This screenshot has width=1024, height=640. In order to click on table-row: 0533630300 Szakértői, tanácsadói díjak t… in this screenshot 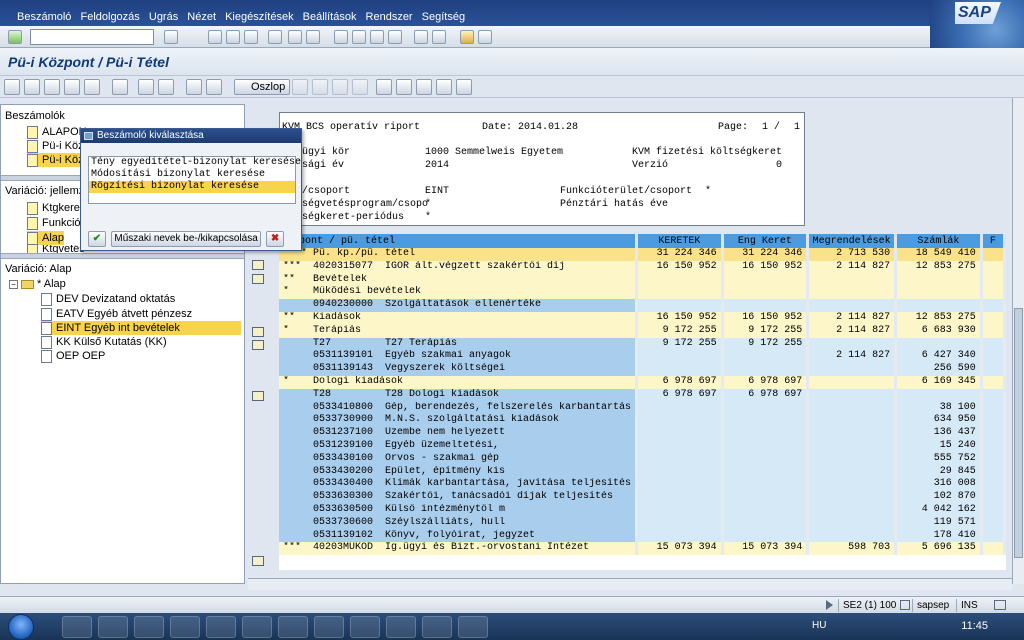, I will do `click(642, 497)`.